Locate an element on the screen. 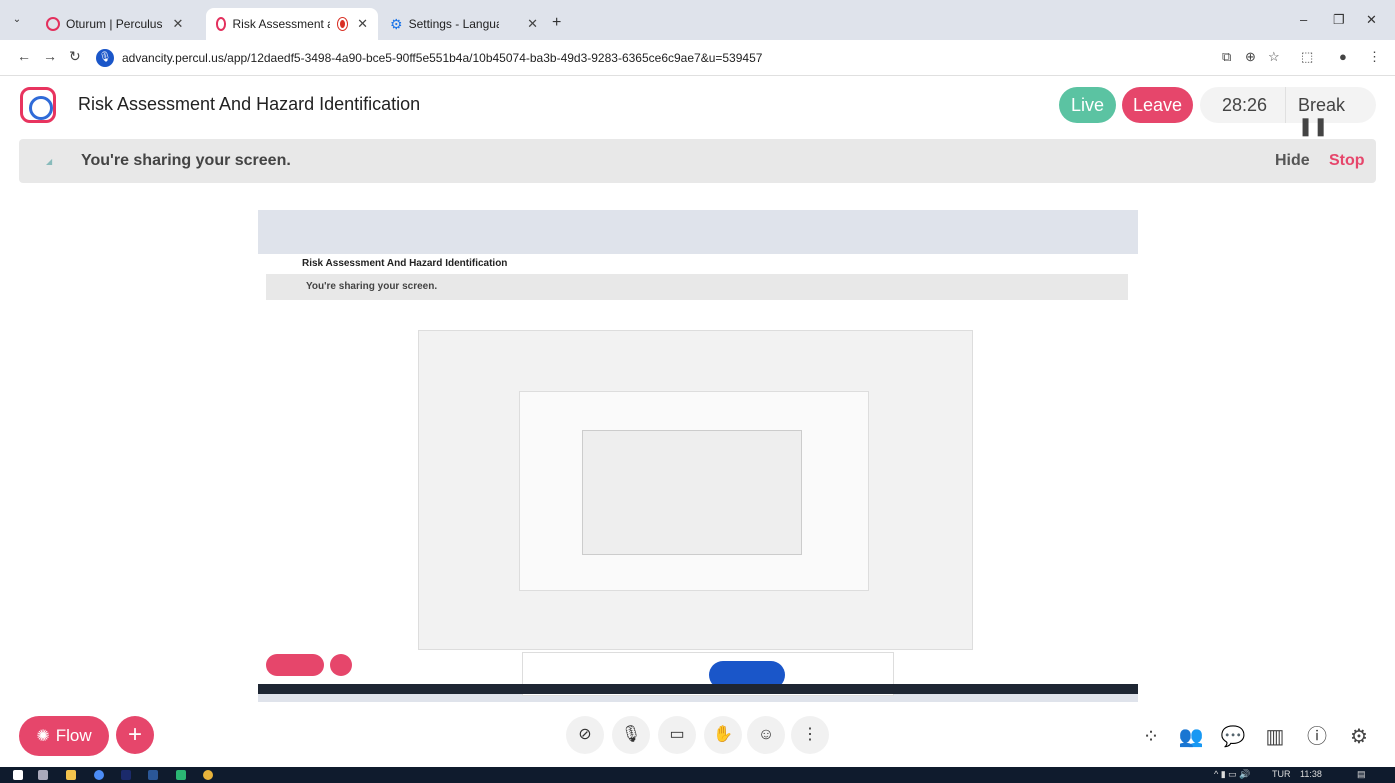  zoom-icon: ⊕ is located at coordinates (1250, 57).